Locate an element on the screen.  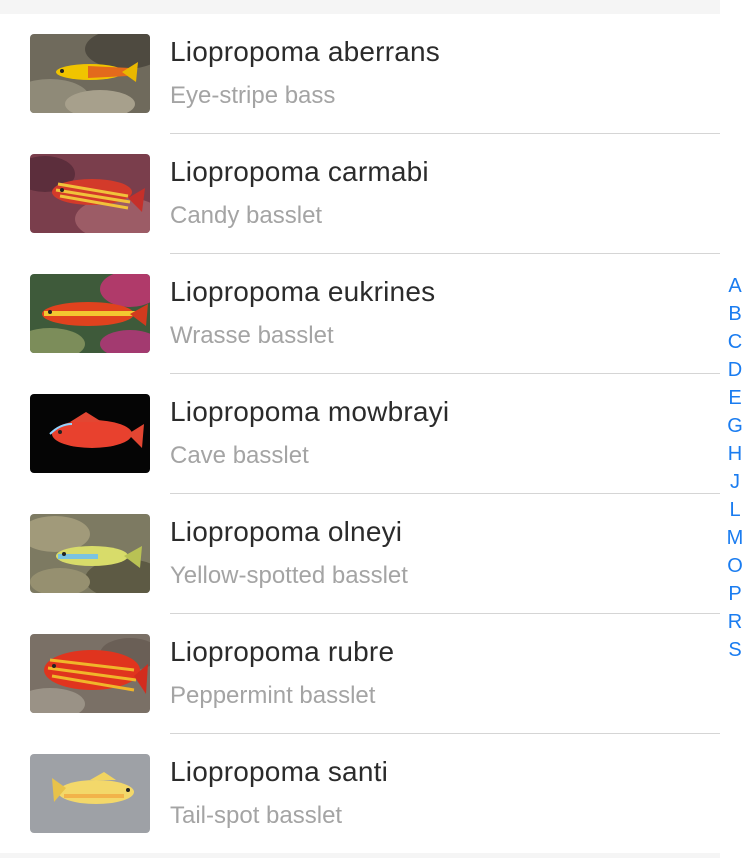
index-letter-a: A is located at coordinates (734, 286).